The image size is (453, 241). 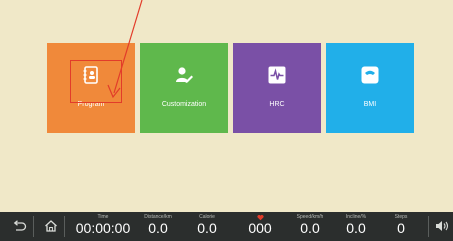 What do you see at coordinates (19, 226) in the screenshot?
I see `back-icon` at bounding box center [19, 226].